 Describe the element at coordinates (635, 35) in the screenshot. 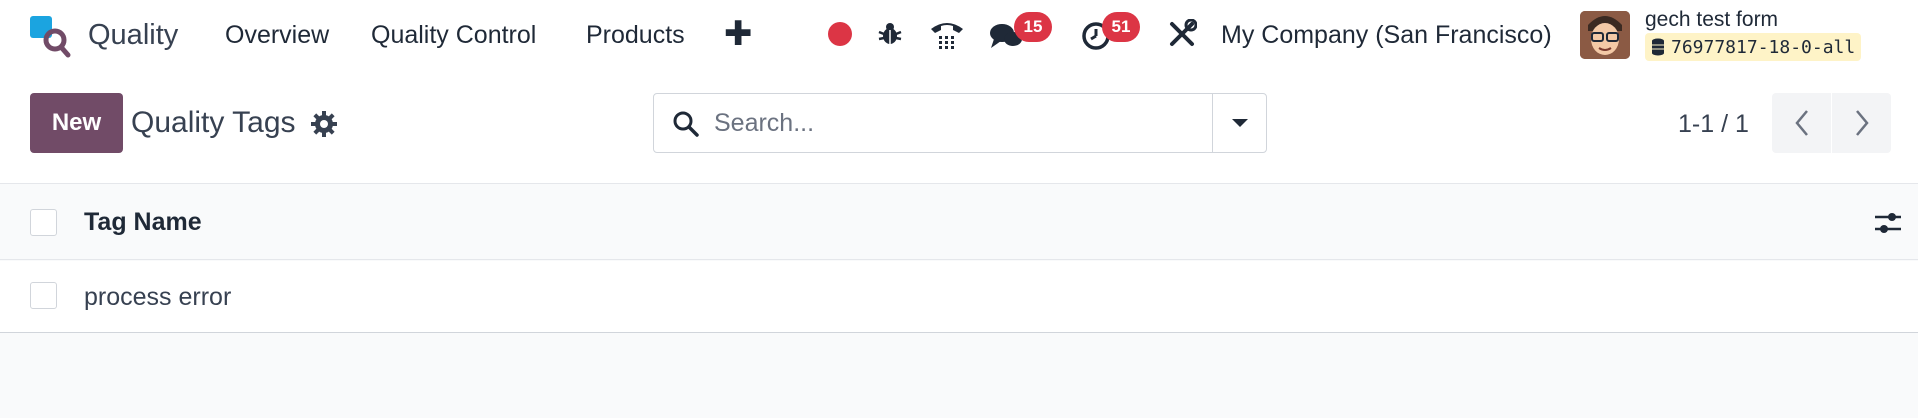

I see `menu-item-products: Products` at that location.